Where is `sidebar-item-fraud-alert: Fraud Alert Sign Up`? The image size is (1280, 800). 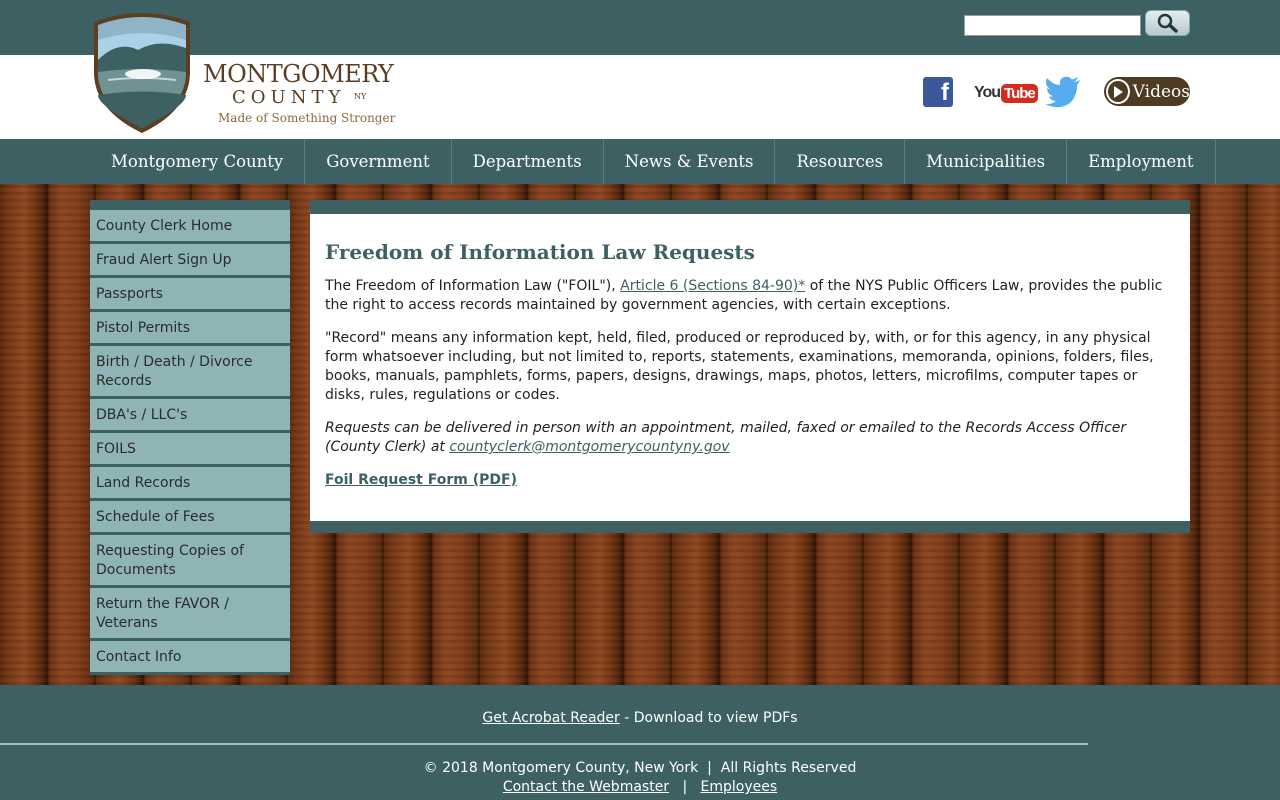 sidebar-item-fraud-alert: Fraud Alert Sign Up is located at coordinates (190, 261).